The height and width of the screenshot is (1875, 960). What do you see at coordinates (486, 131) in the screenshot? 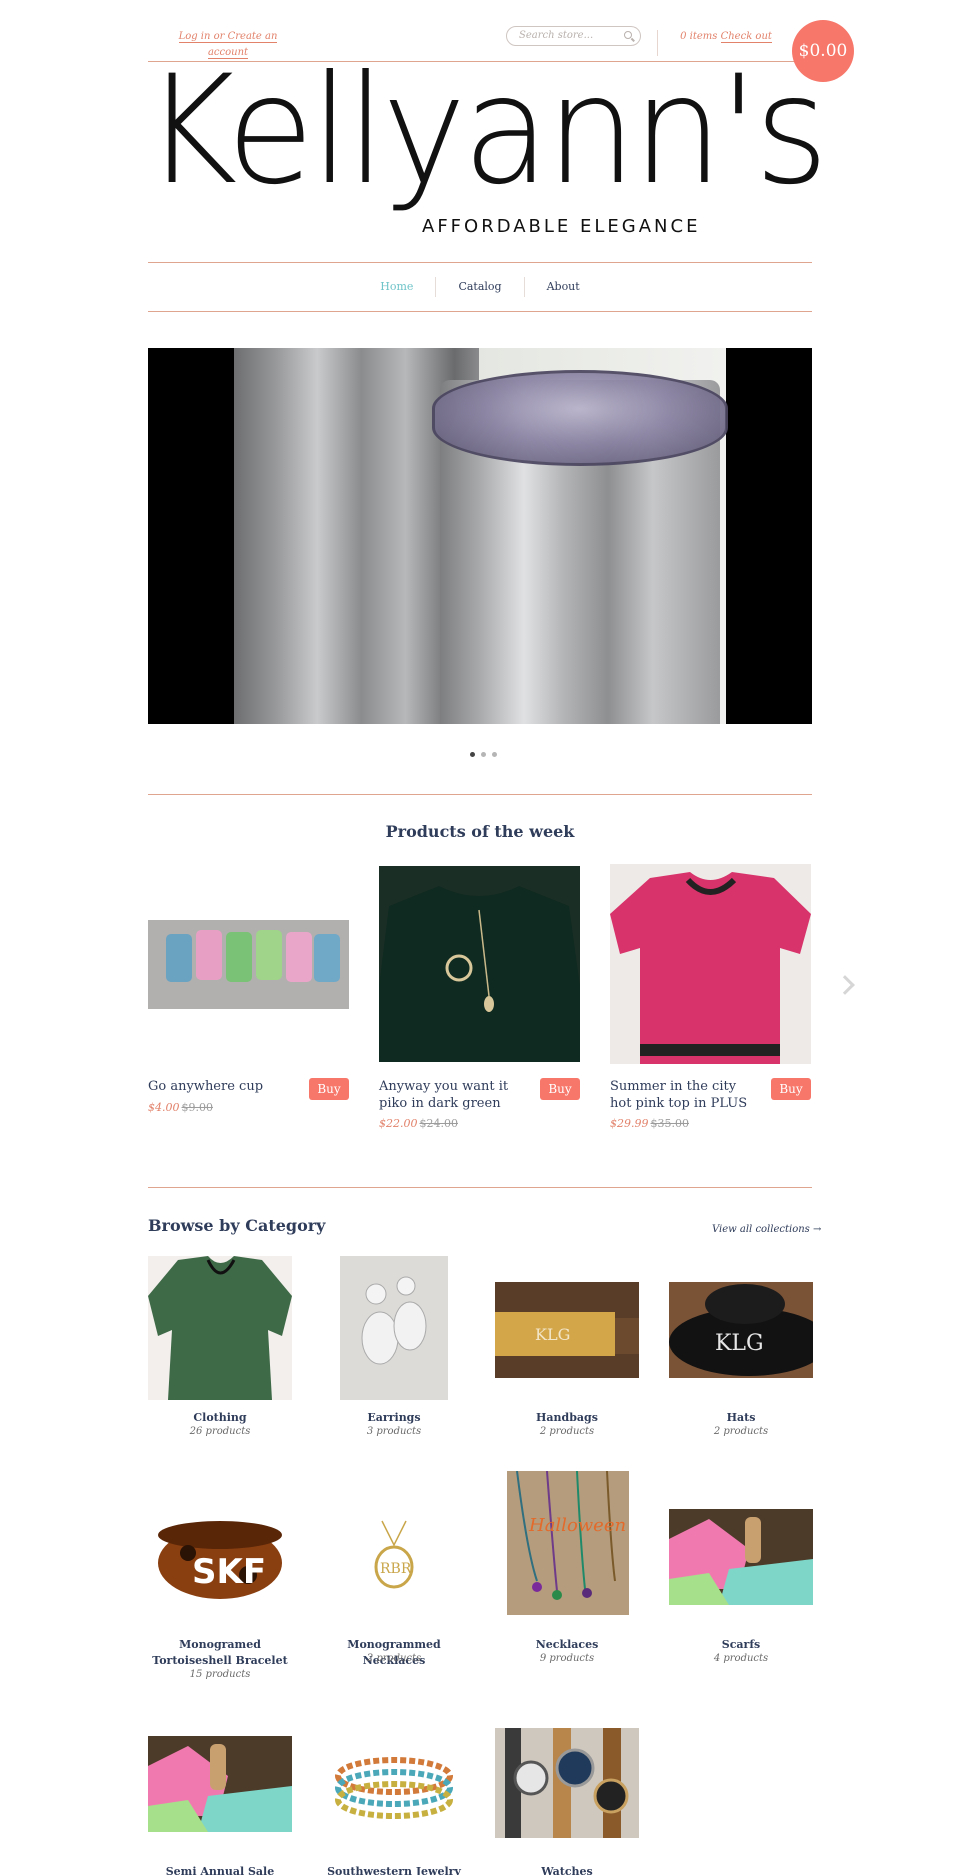
I see `logo-wordmark: Kellyann's` at bounding box center [486, 131].